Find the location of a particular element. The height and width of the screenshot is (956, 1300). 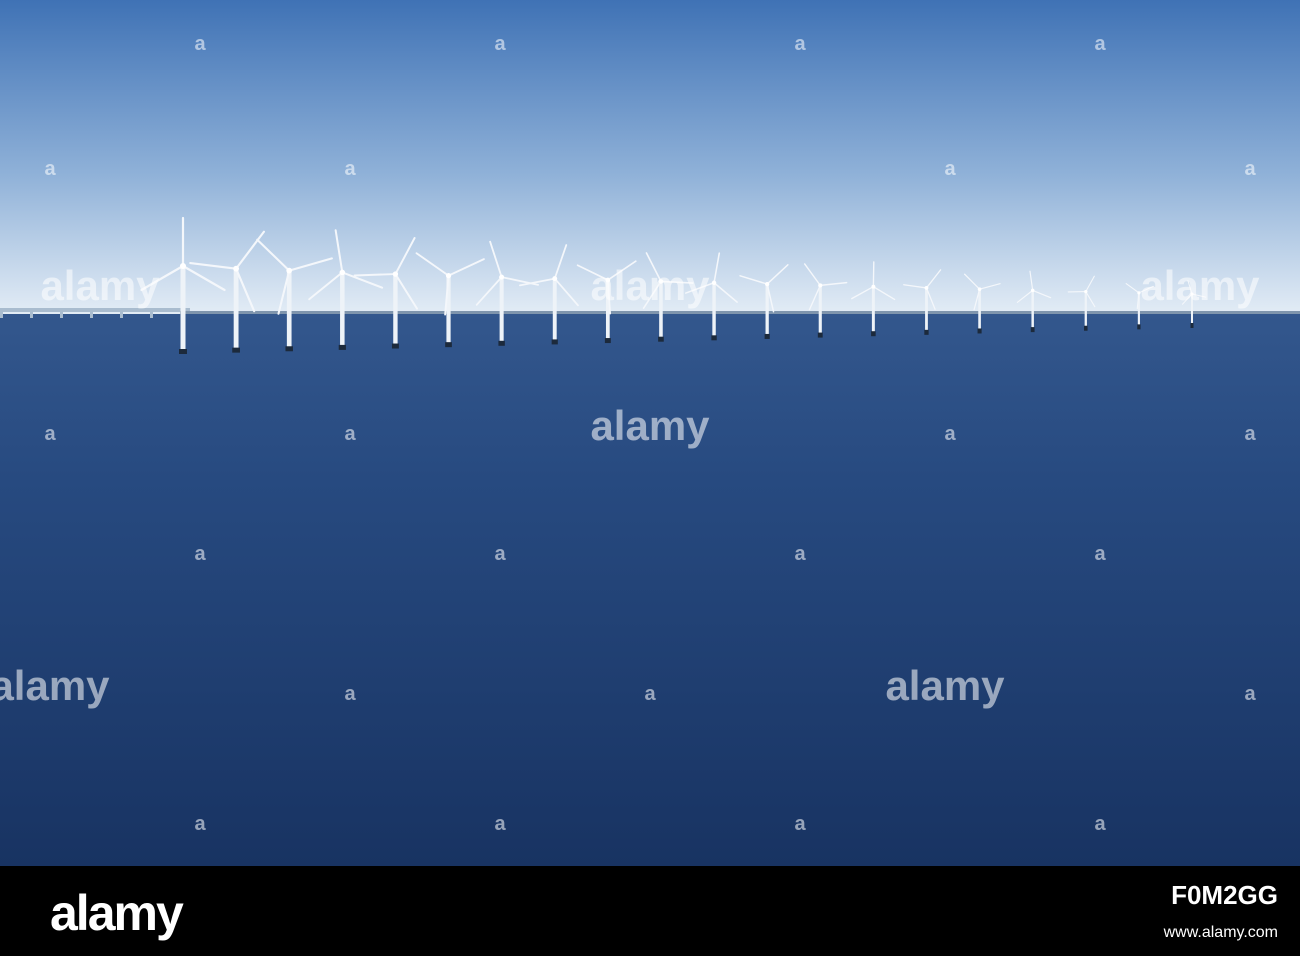

alamy-logo: alamy is located at coordinates (117, 913).